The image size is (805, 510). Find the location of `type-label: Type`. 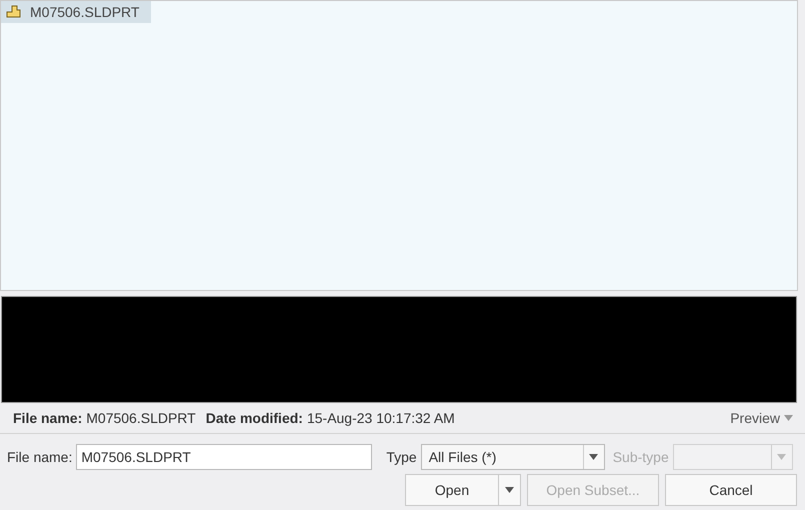

type-label: Type is located at coordinates (401, 457).